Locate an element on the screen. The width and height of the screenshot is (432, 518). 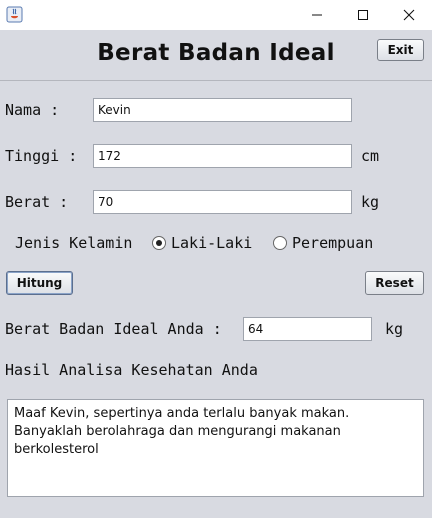
ideal-weight-field: 64 is located at coordinates (307, 329).